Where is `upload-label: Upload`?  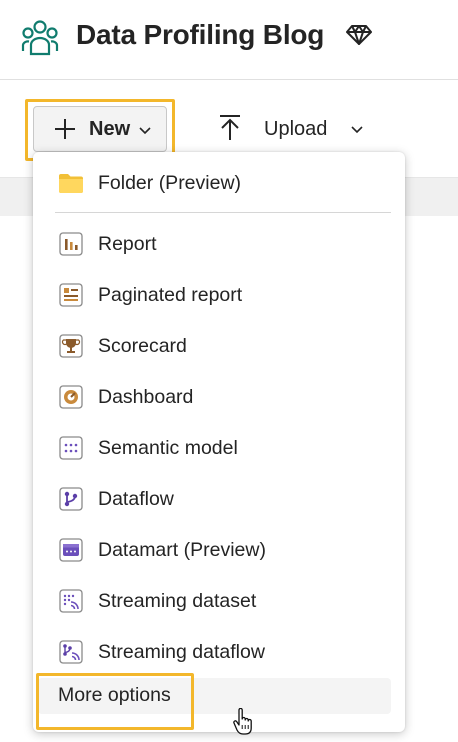
upload-label: Upload is located at coordinates (296, 129).